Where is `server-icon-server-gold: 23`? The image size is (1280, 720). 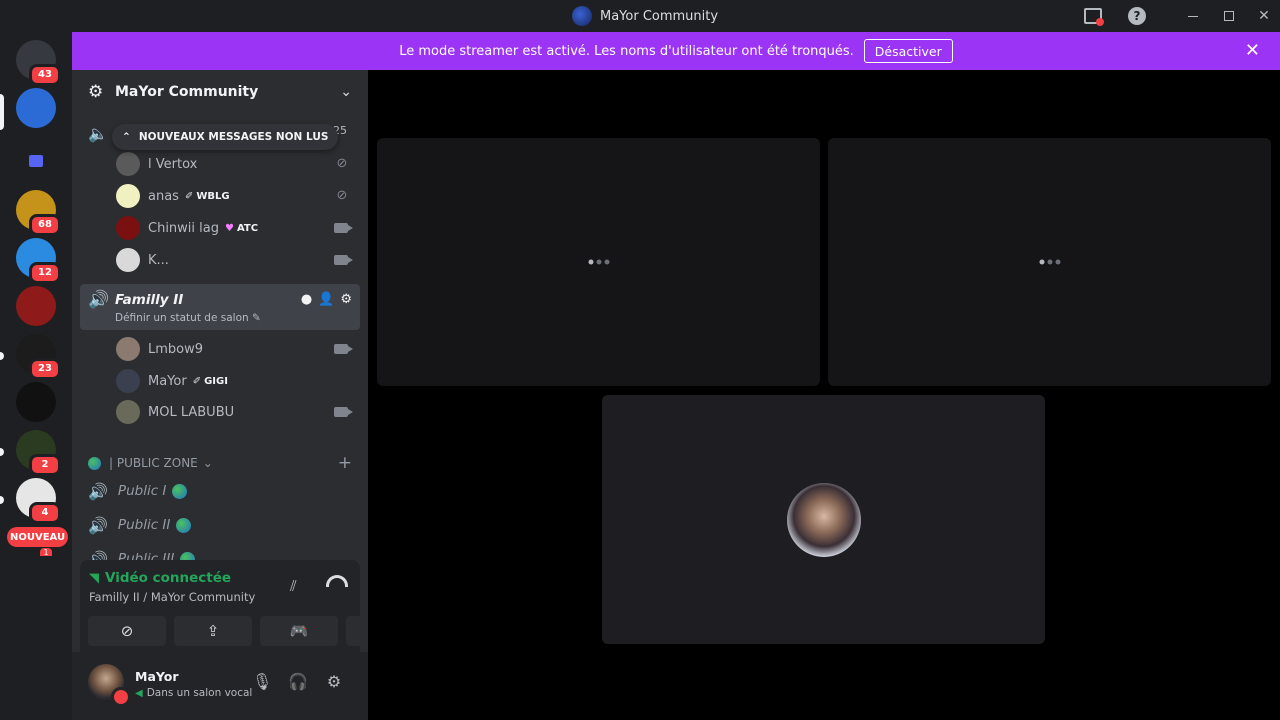
server-icon-server-gold: 23 is located at coordinates (38, 357).